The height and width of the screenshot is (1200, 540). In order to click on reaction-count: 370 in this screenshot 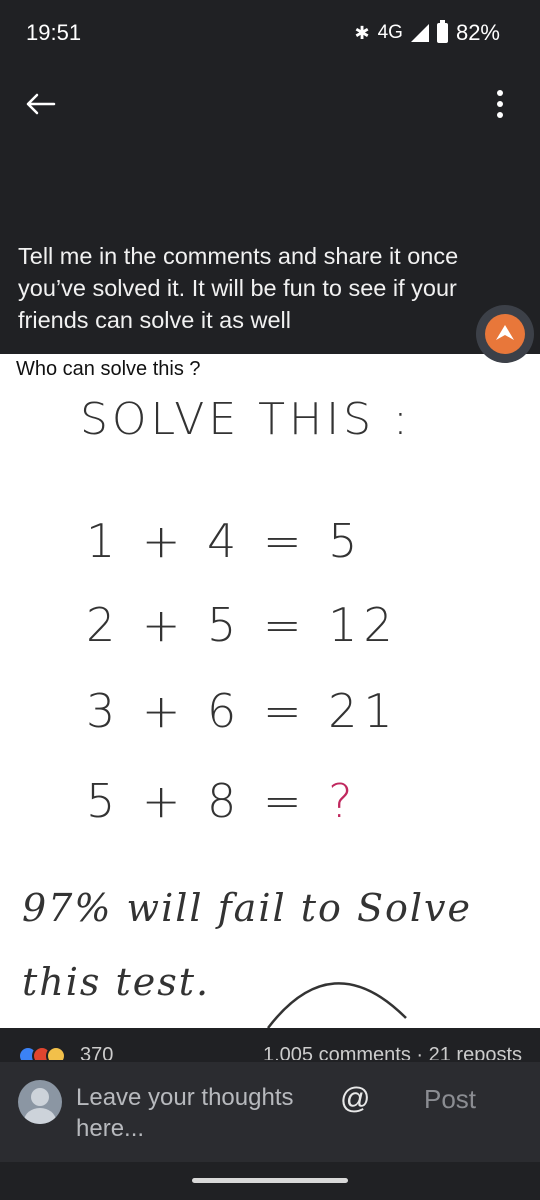, I will do `click(96, 1052)`.